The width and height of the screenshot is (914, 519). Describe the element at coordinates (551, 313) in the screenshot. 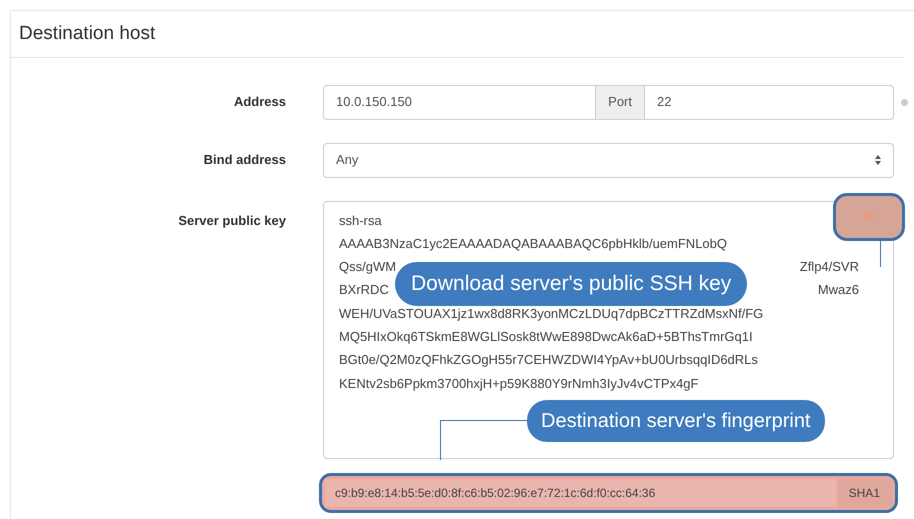

I see `key-text: WEH/UVaSTOUAX1jz1wx8d8RK3yonMCzLDUq7dpBCzTTRZdMsxNf/FG` at that location.